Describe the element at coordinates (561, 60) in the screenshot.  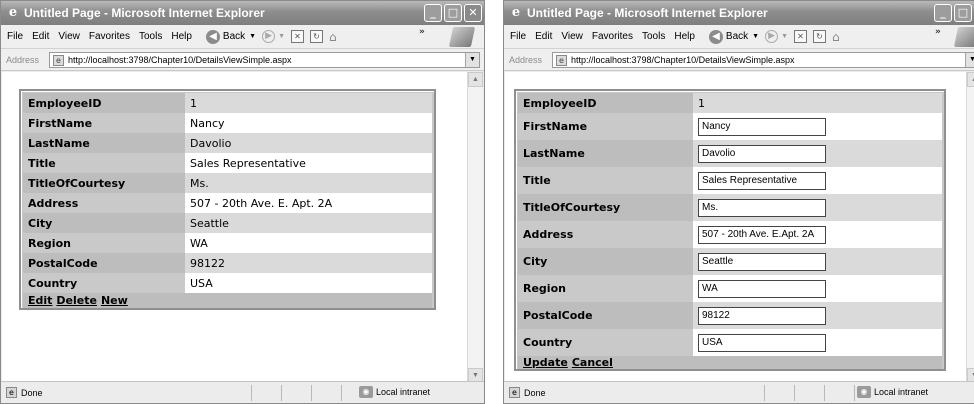
I see `page-icon: e` at that location.